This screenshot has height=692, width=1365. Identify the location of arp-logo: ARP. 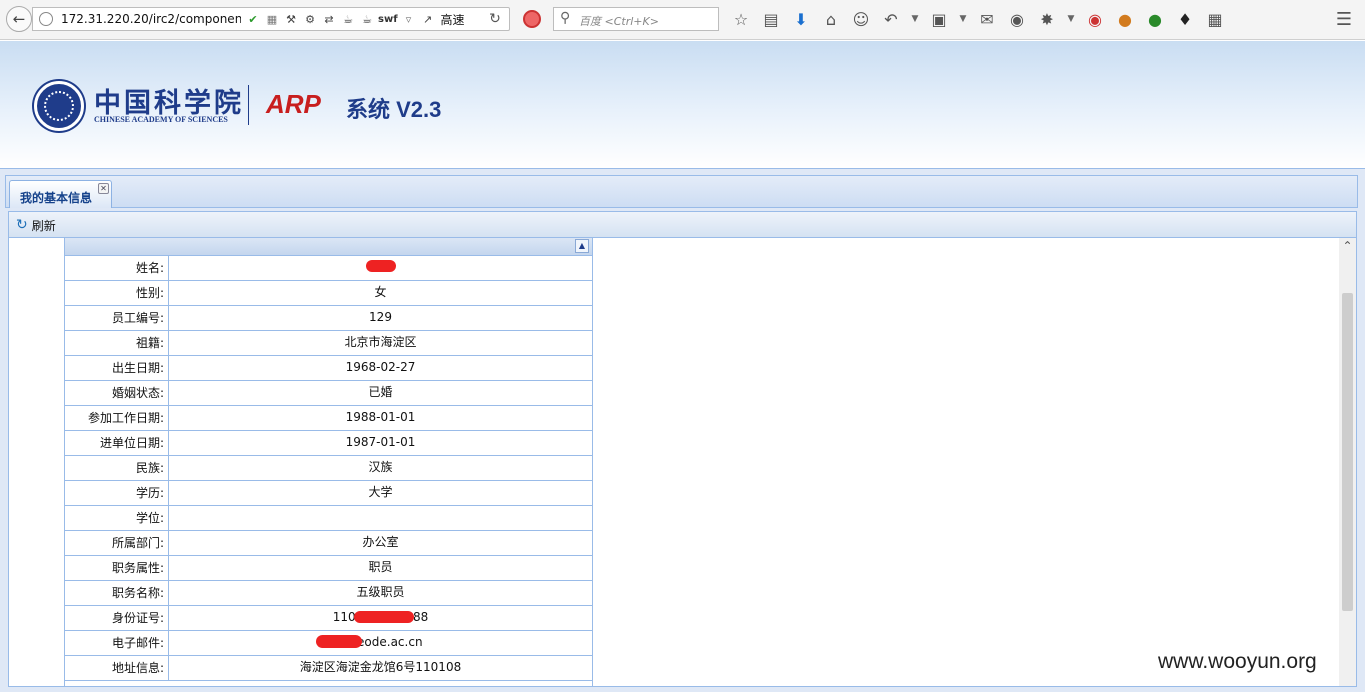
(293, 104).